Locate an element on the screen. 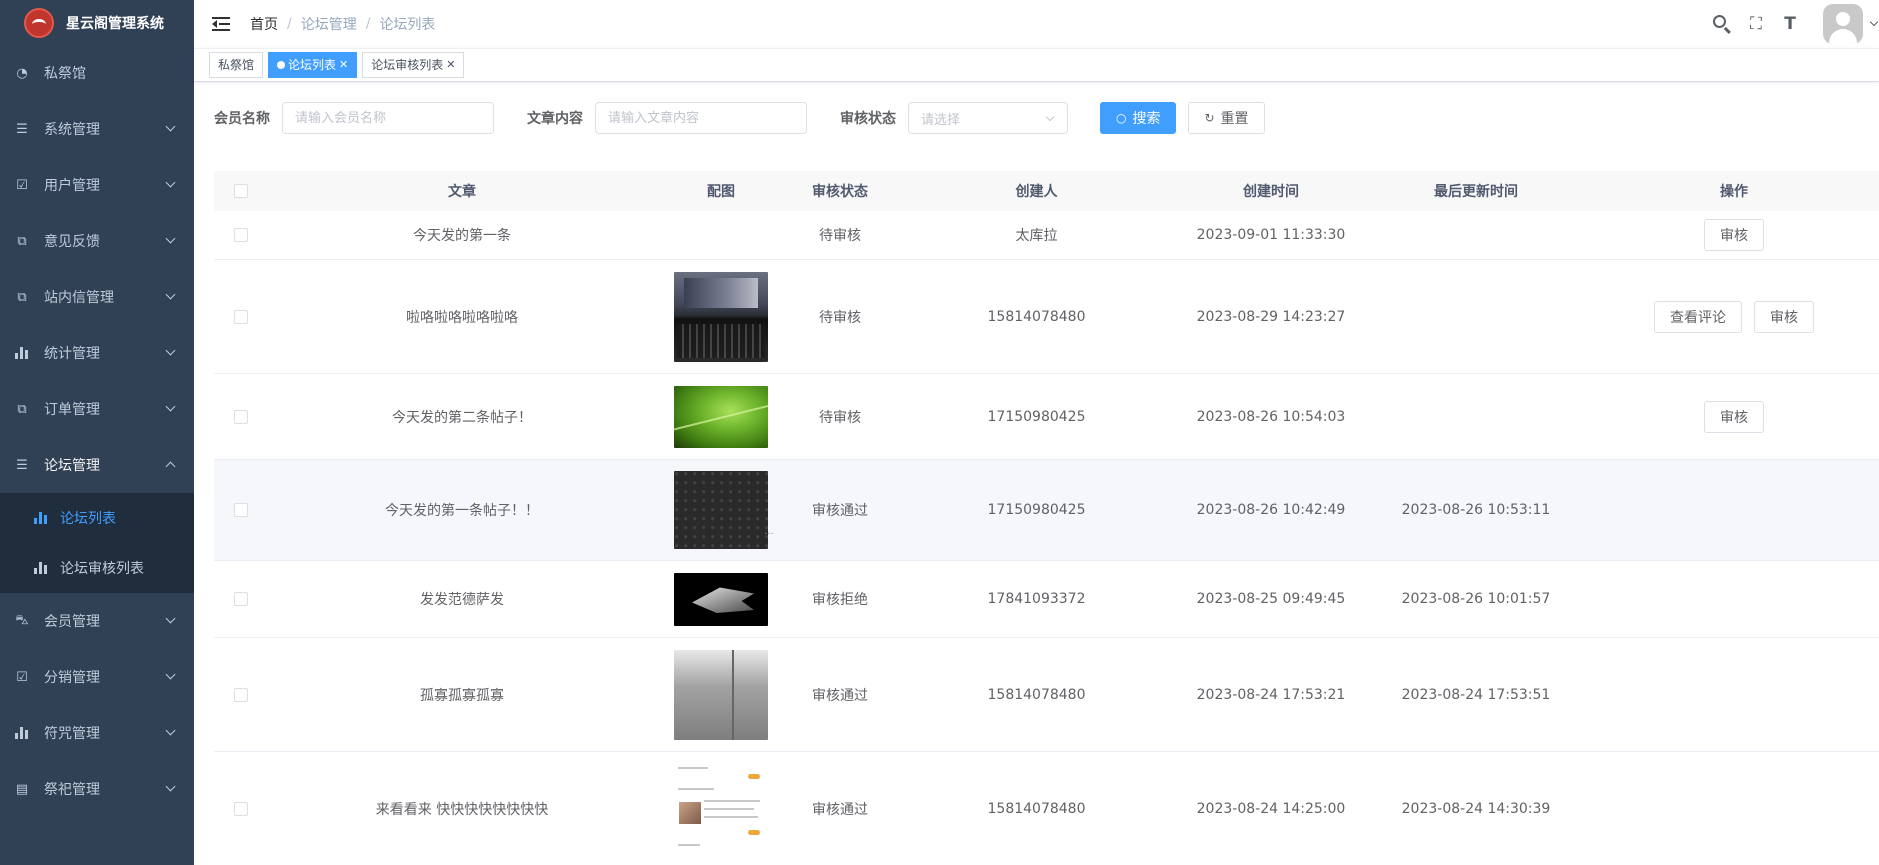 The width and height of the screenshot is (1879, 865). sidebar-item-label: 论坛列表 is located at coordinates (88, 519).